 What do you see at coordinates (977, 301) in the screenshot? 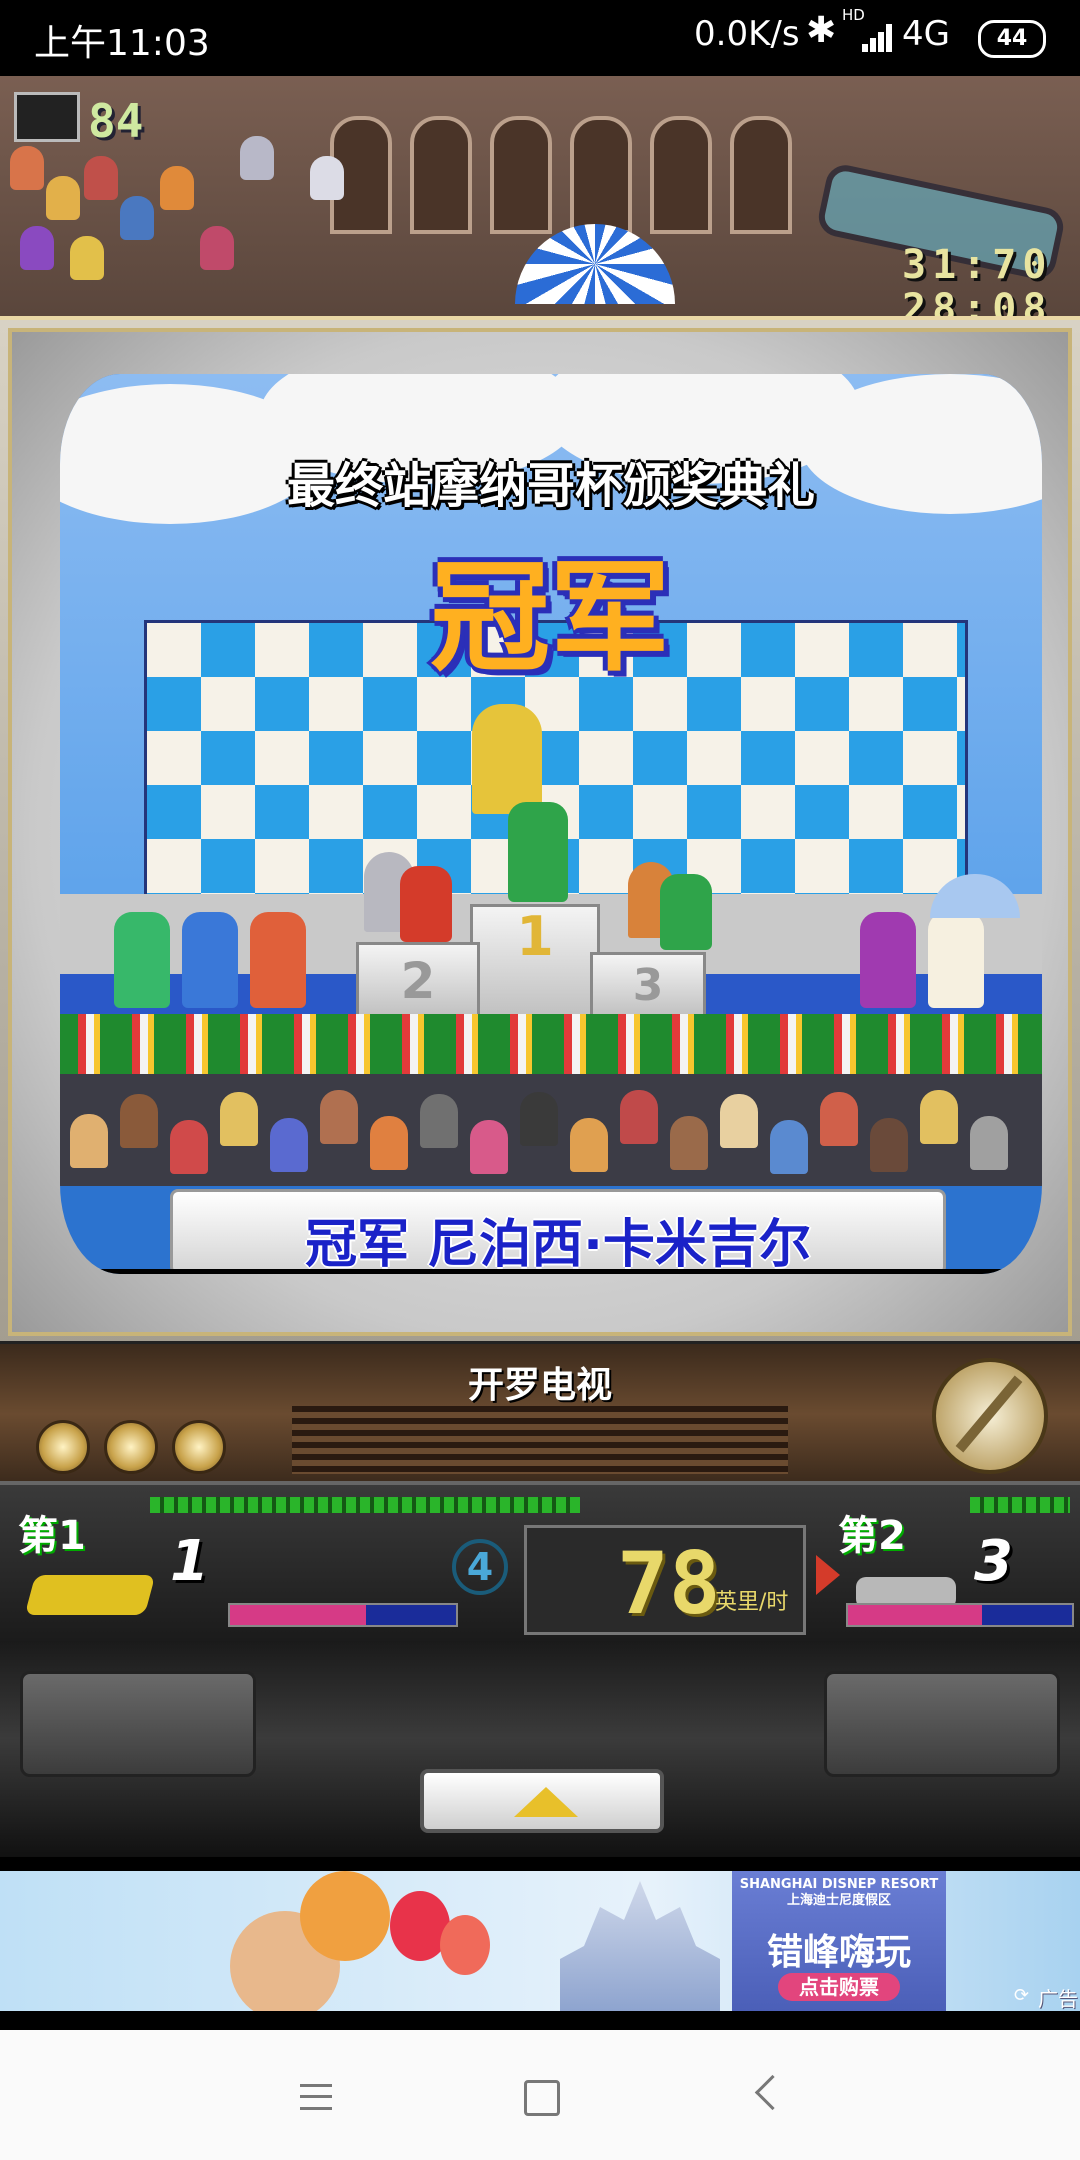
I see `race-time-2: 28:08` at bounding box center [977, 301].